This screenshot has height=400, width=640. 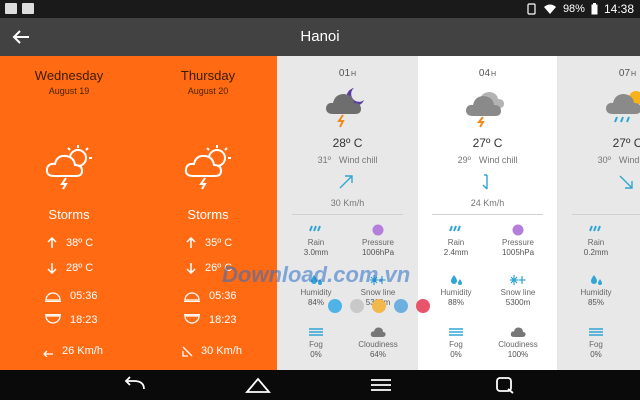 I want to click on system-nav-bar, so click(x=320, y=385).